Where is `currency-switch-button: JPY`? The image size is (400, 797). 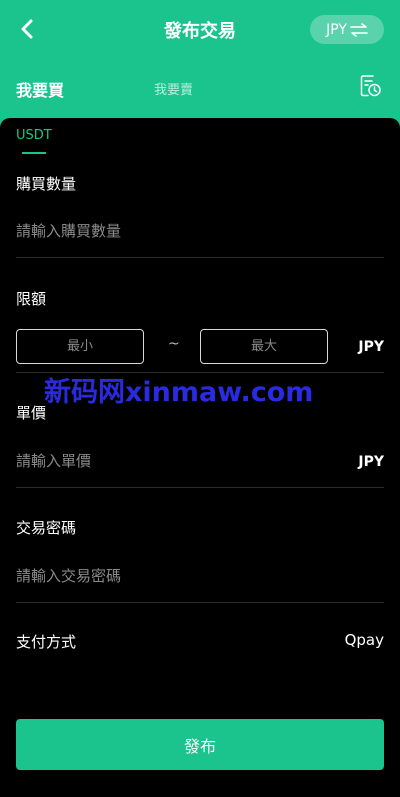 currency-switch-button: JPY is located at coordinates (347, 29).